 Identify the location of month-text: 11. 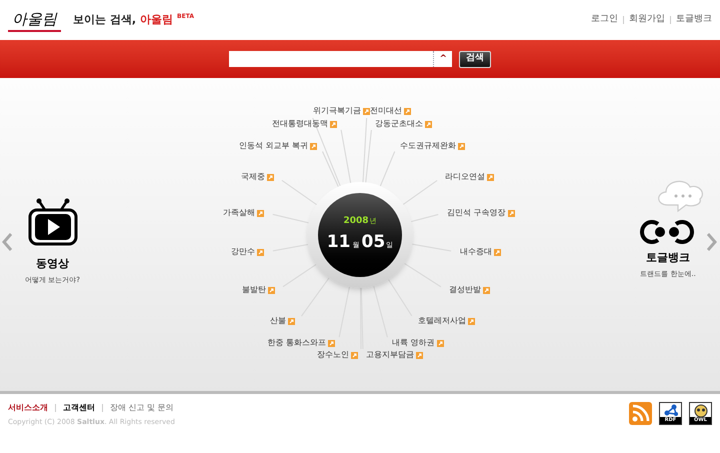
(338, 242).